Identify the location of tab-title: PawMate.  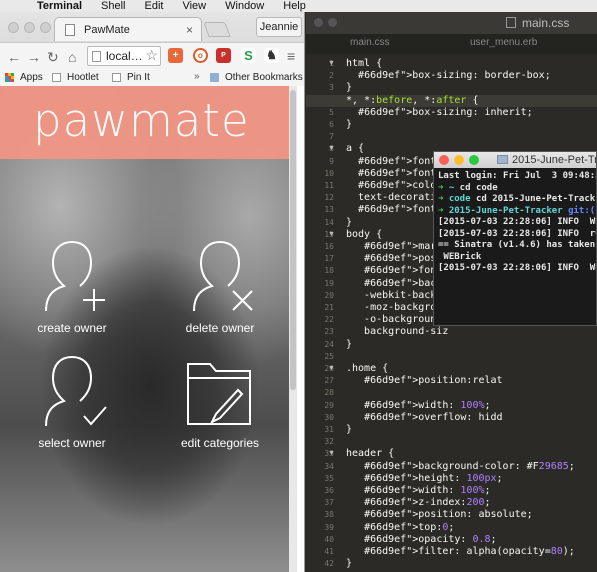
(107, 29).